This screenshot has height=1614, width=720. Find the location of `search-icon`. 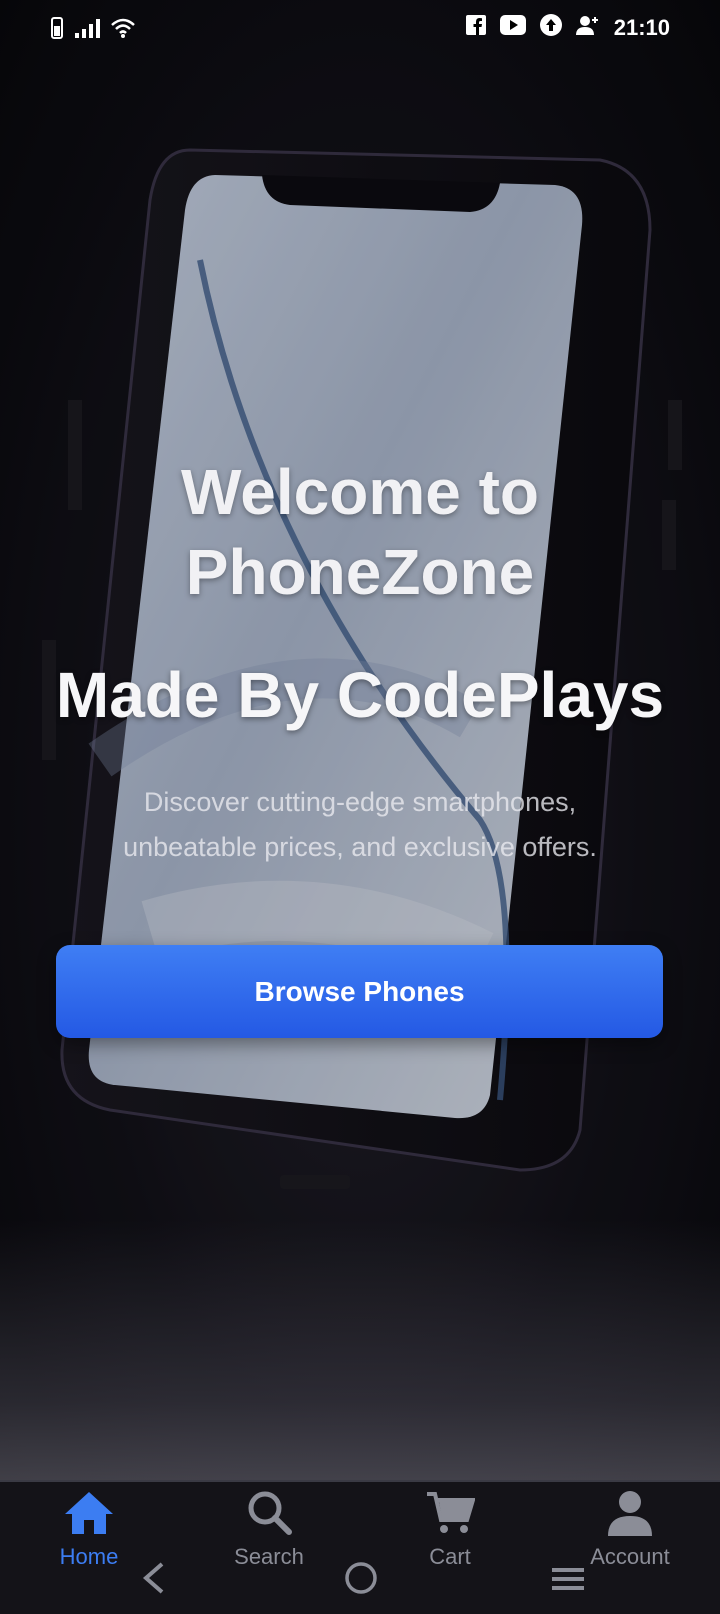

search-icon is located at coordinates (269, 1516).